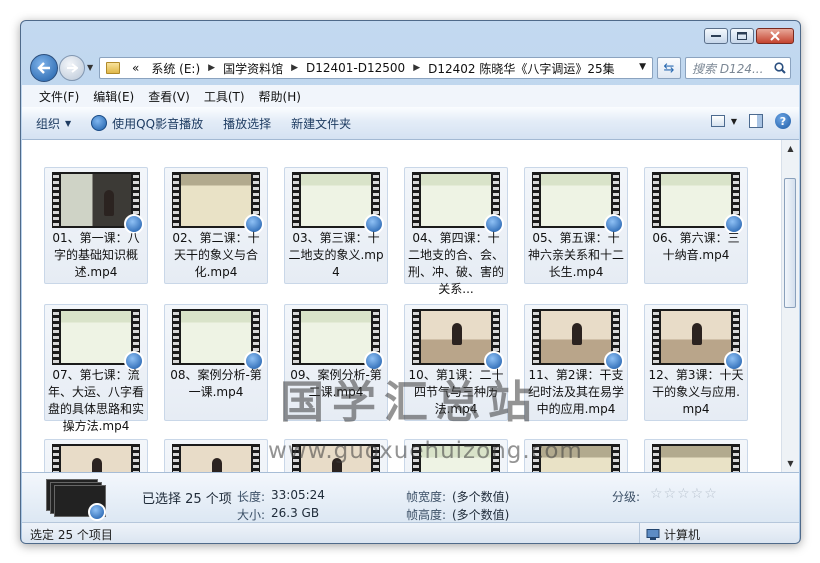 The height and width of the screenshot is (563, 820). I want to click on file-name: 03、第三课：十二地支的象义.mp4, so click(336, 255).